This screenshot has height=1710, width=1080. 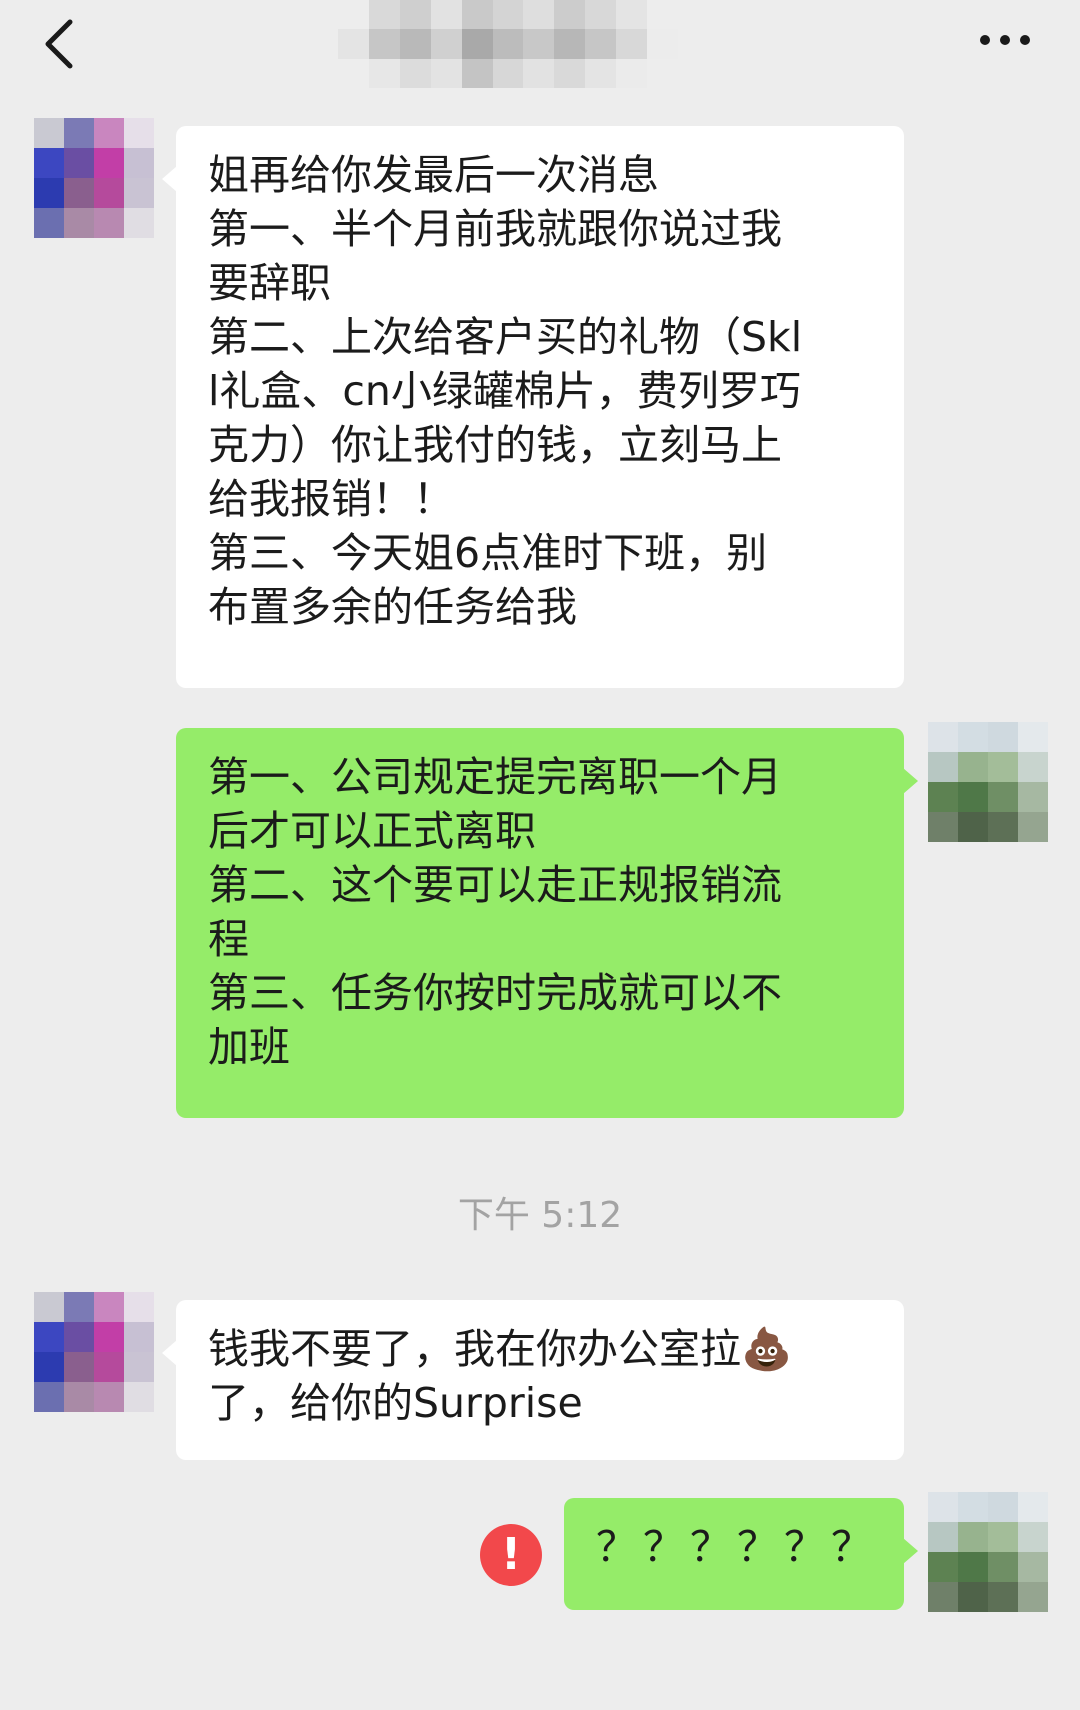 I want to click on message-bubble-outgoing: ？？？？？？, so click(x=741, y=1554).